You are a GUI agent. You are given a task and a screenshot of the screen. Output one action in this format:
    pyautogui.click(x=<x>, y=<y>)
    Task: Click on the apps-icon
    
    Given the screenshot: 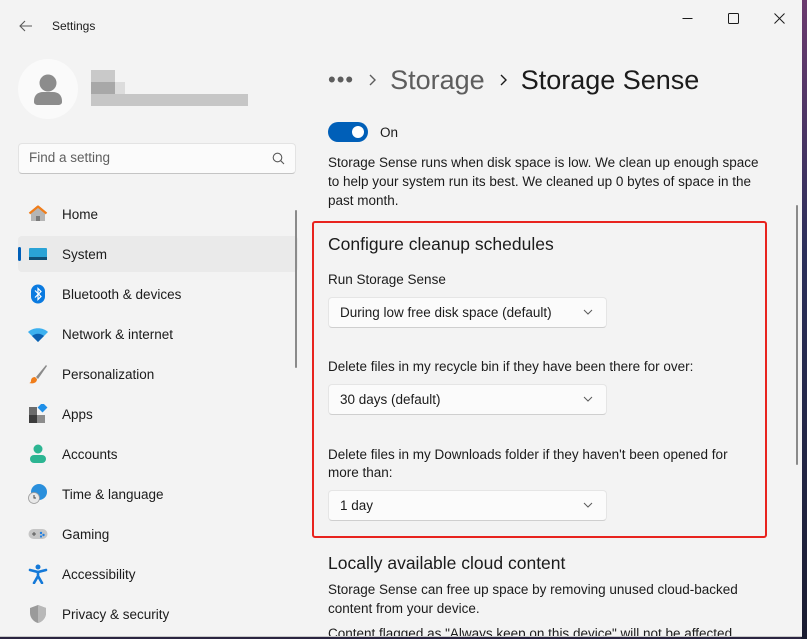 What is the action you would take?
    pyautogui.click(x=38, y=413)
    